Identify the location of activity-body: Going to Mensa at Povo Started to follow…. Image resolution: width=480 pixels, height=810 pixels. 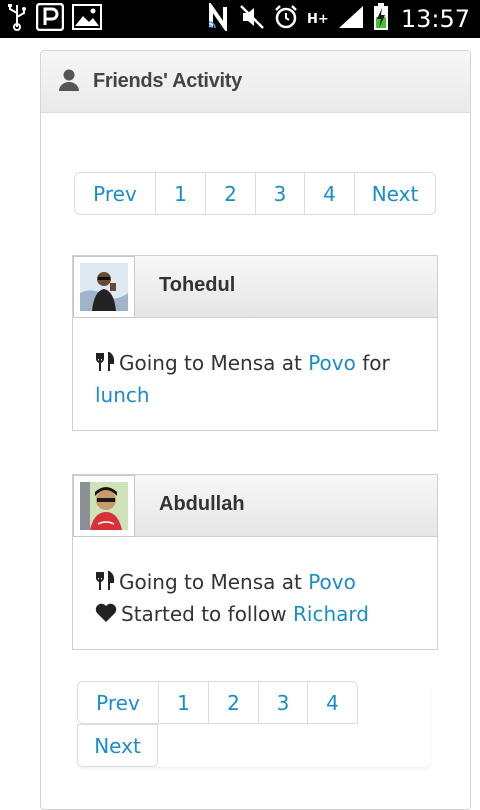
(255, 595).